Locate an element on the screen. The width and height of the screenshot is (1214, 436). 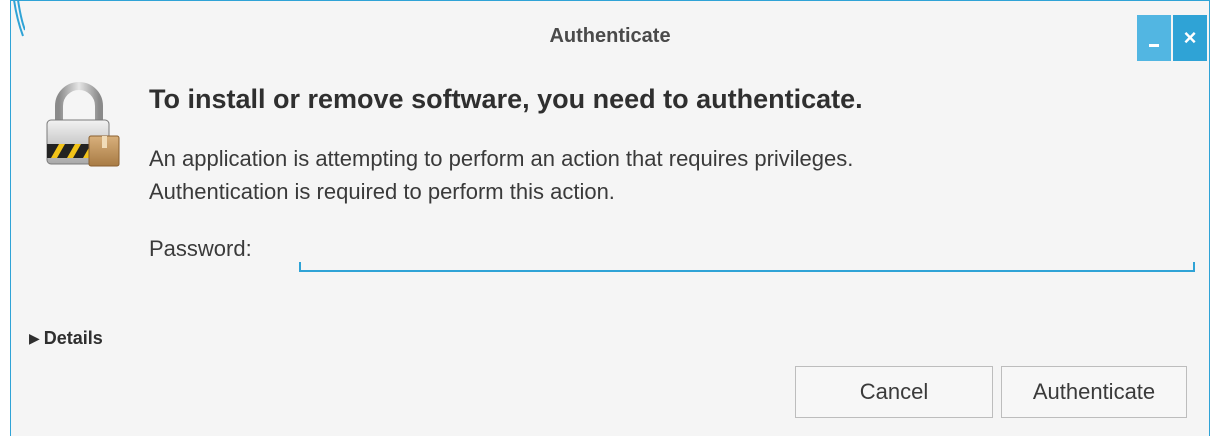
details-expander: ▶ Details is located at coordinates (66, 338).